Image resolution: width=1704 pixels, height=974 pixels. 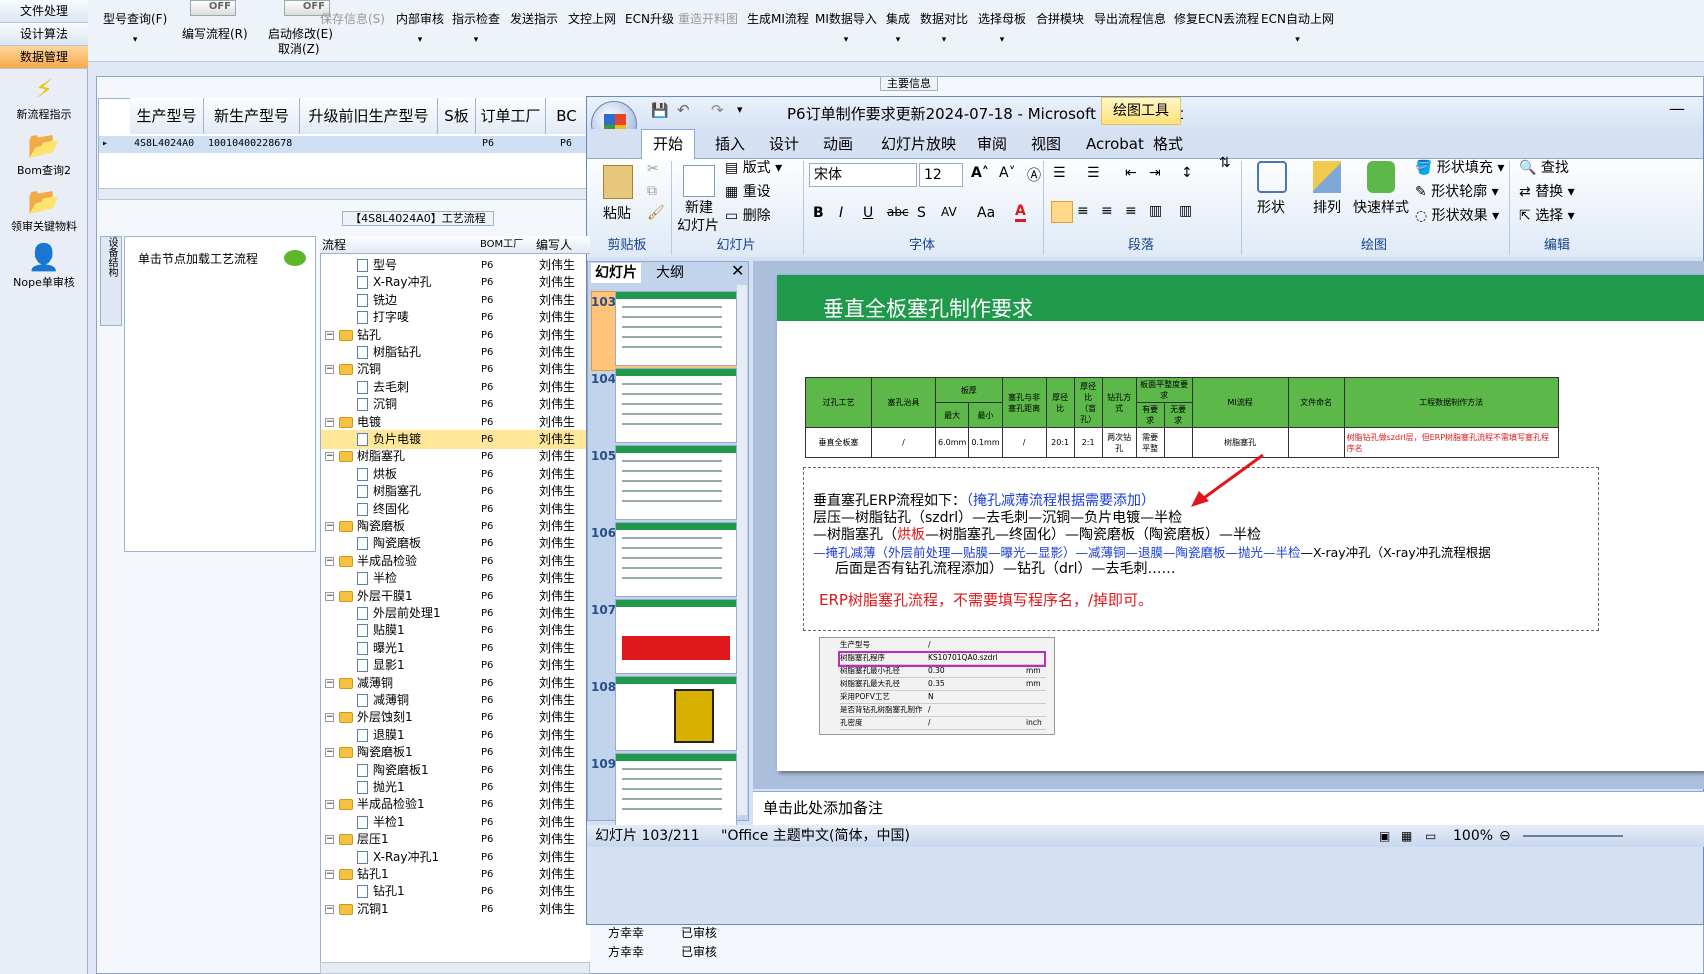 I want to click on panel-scrollbar, so click(x=742, y=550).